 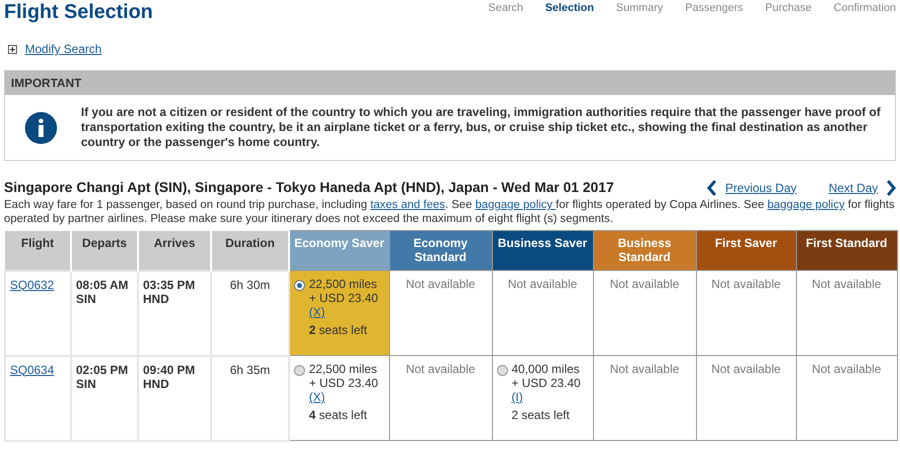 What do you see at coordinates (103, 369) in the screenshot?
I see `time-text: 02:05 PM` at bounding box center [103, 369].